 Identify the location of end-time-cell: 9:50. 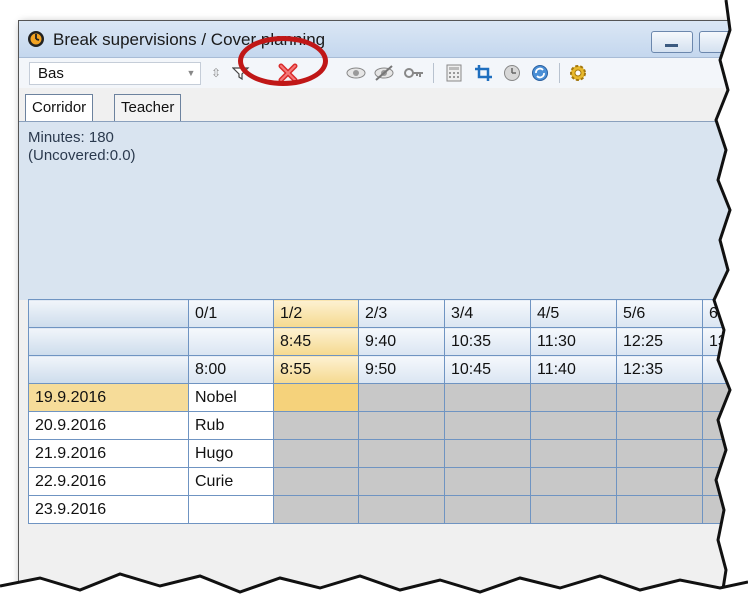
(401, 369).